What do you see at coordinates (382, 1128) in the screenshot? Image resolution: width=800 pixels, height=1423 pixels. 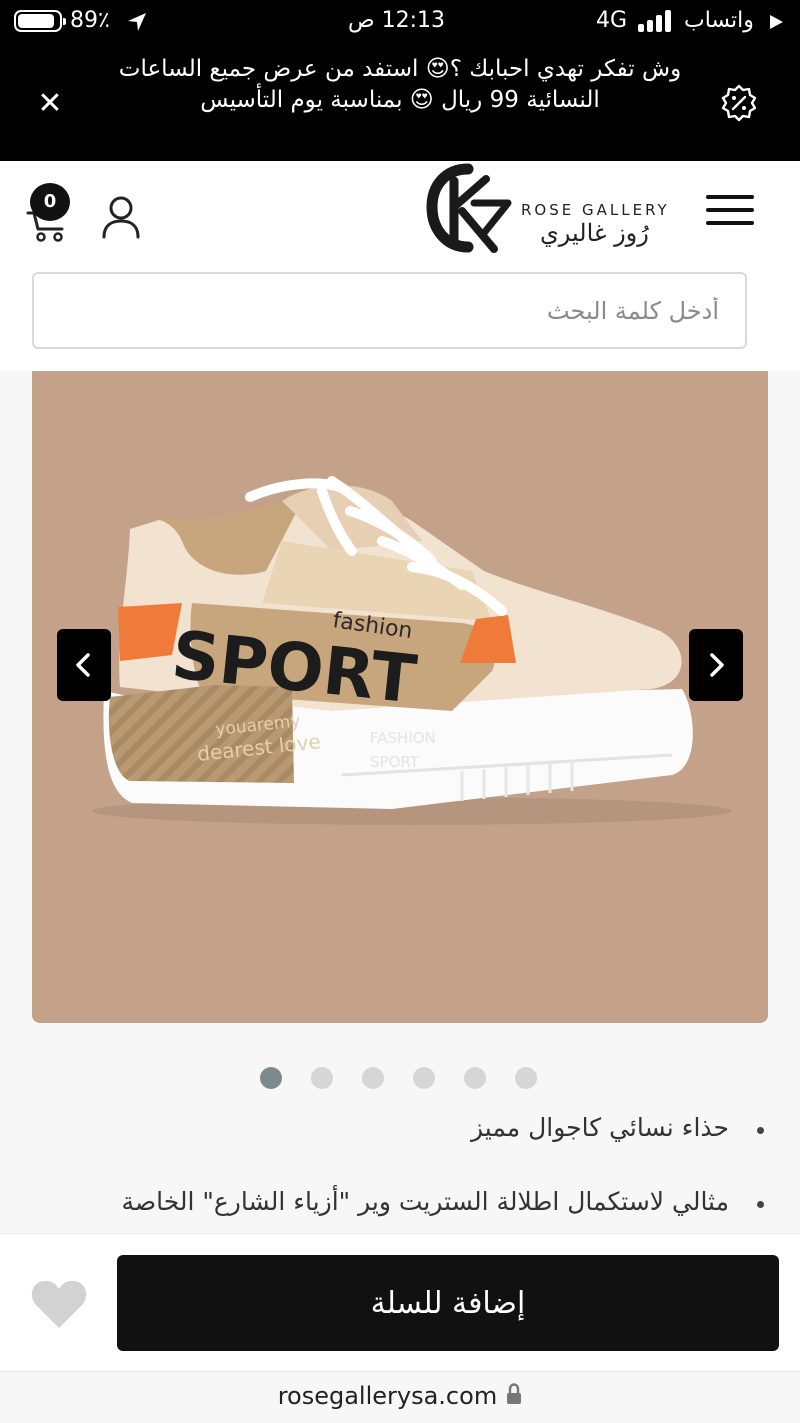 I see `feature-item: حذاء نسائي كاجوال مميز` at bounding box center [382, 1128].